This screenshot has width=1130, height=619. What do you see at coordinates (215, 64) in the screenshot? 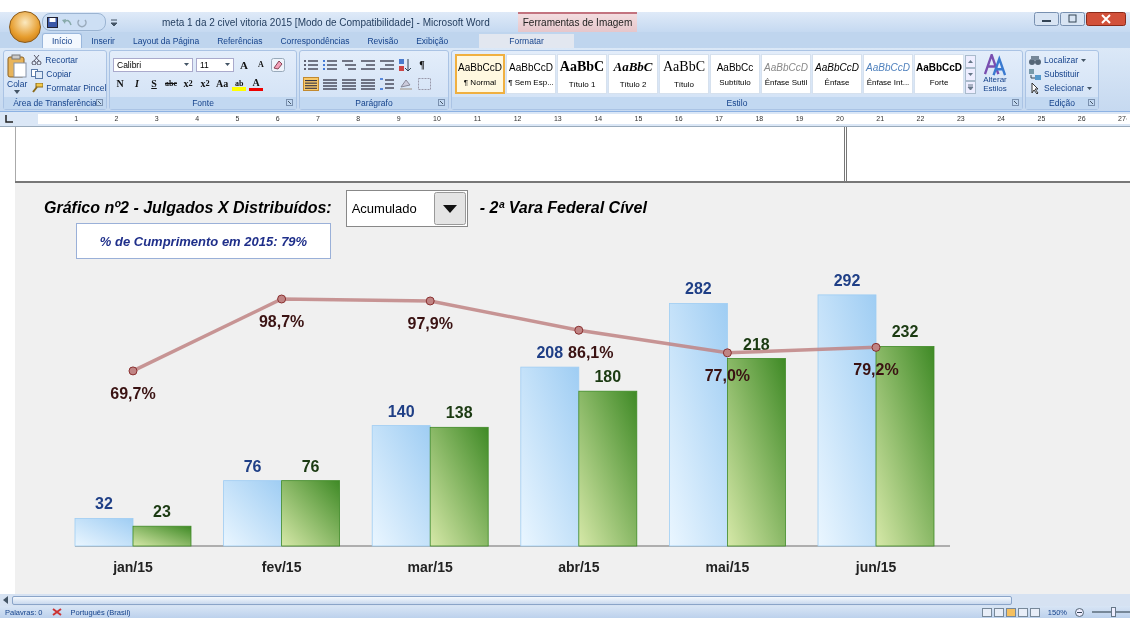
I see `font-size-field: 11` at bounding box center [215, 64].